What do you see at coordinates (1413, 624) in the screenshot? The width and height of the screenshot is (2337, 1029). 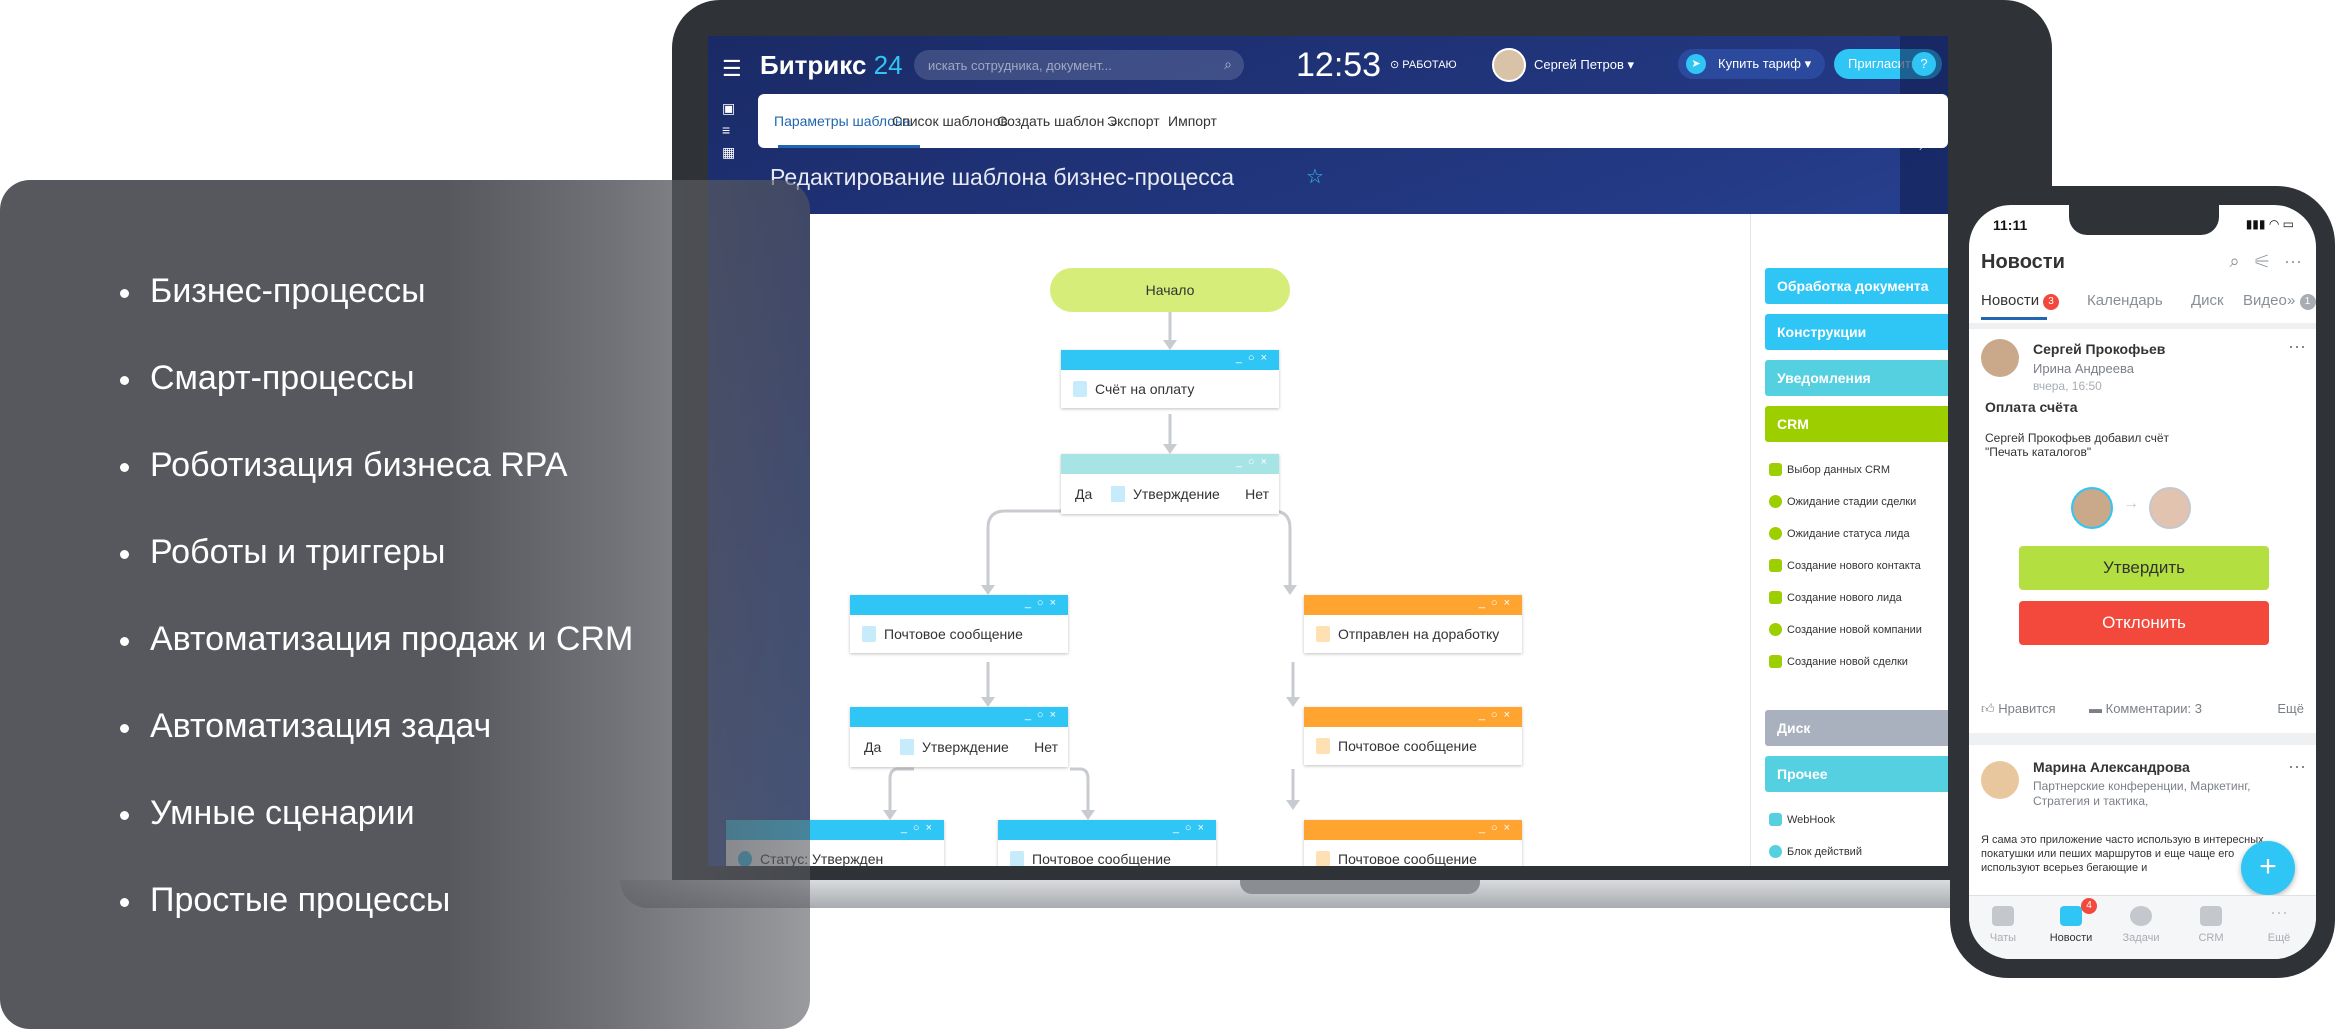 I see `node-sent-back: _○× Отправлен на доработку` at bounding box center [1413, 624].